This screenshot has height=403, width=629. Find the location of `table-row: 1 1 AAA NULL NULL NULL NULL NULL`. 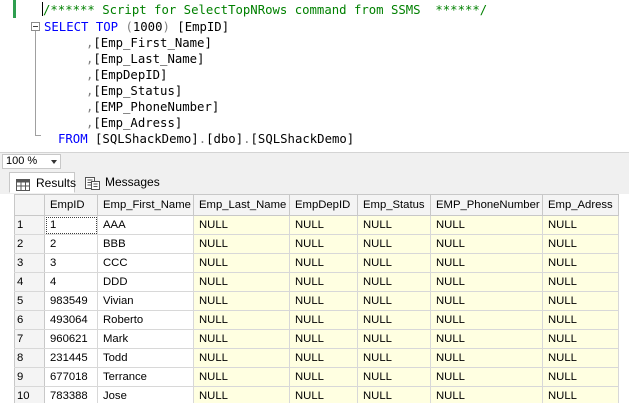

table-row: 1 1 AAA NULL NULL NULL NULL NULL is located at coordinates (316, 225).